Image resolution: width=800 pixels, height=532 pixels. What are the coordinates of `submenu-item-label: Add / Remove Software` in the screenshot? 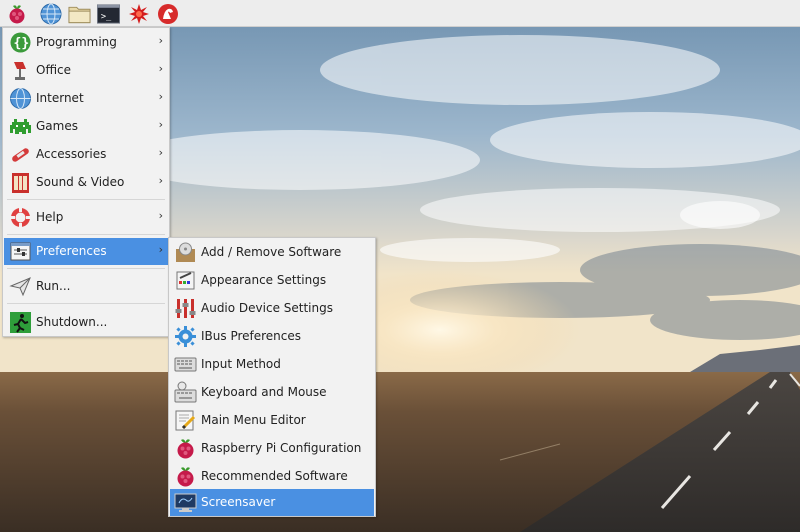 It's located at (271, 252).